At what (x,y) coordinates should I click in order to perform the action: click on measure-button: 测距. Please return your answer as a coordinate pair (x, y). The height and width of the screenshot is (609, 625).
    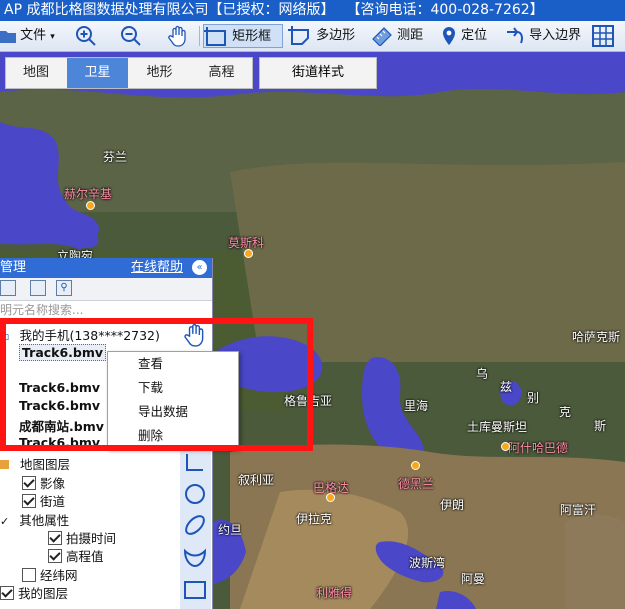
    Looking at the image, I should click on (399, 36).